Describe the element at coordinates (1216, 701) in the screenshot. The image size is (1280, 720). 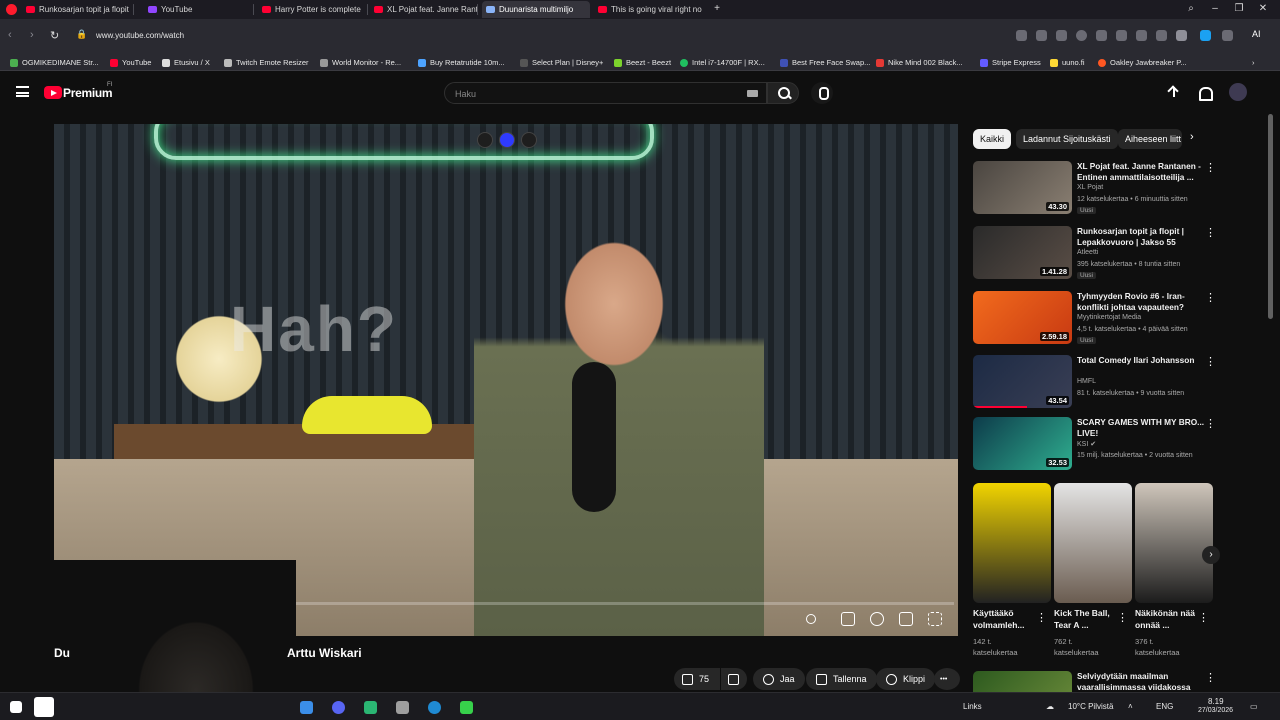
I see `clock-time: 8.19` at that location.